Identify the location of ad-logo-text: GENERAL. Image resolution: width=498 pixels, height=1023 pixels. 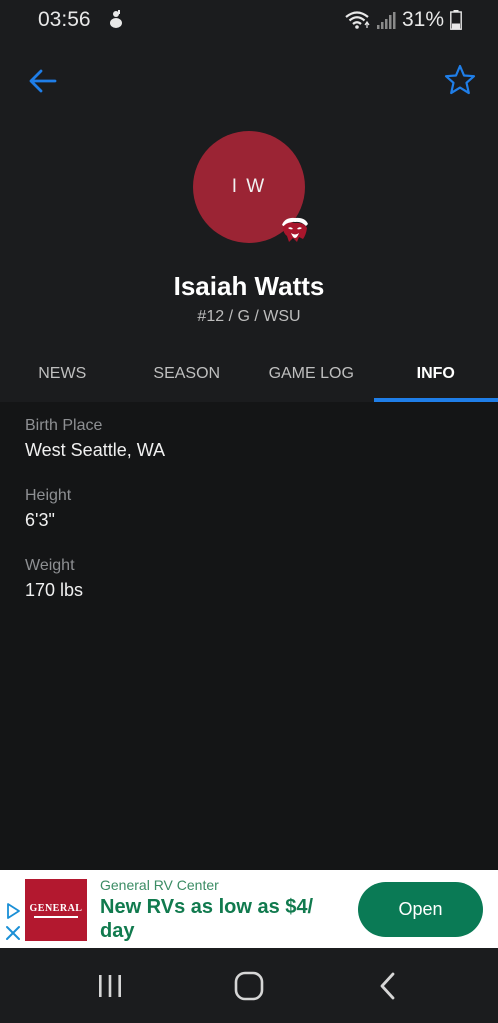
(56, 908).